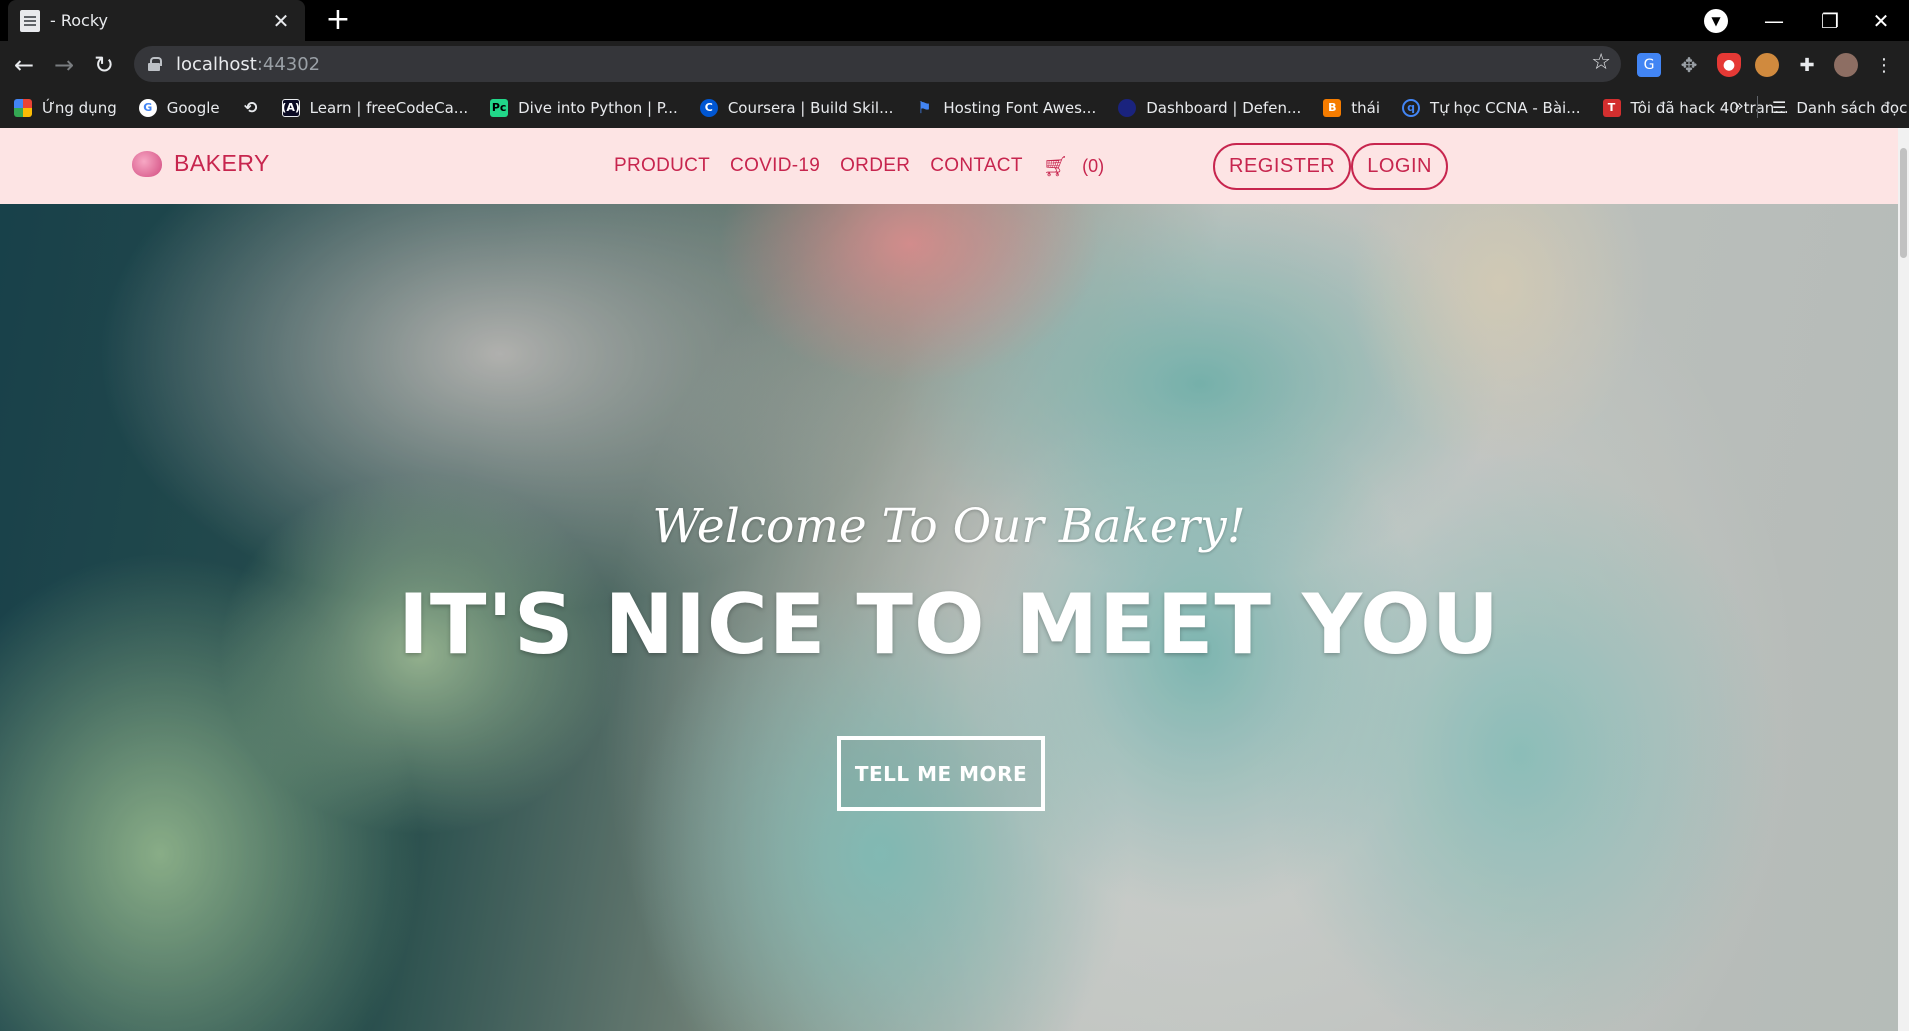 The width and height of the screenshot is (1909, 1031). Describe the element at coordinates (1839, 107) in the screenshot. I see `reading-list-button: ☰ Danh sách đọc` at that location.